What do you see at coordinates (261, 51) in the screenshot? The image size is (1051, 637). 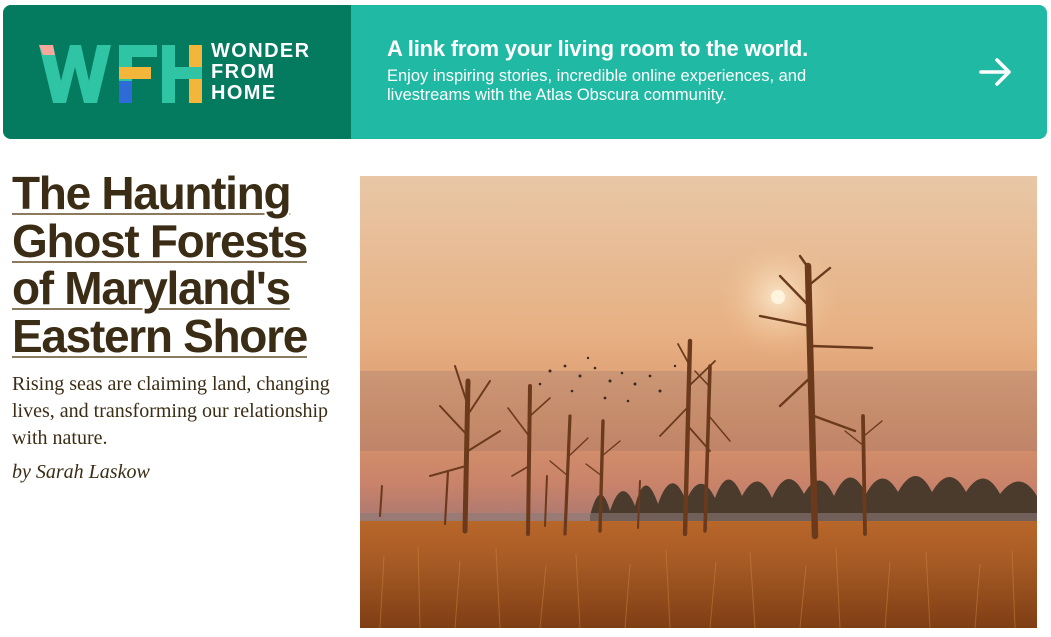 I see `wfh-word-1: WONDER` at bounding box center [261, 51].